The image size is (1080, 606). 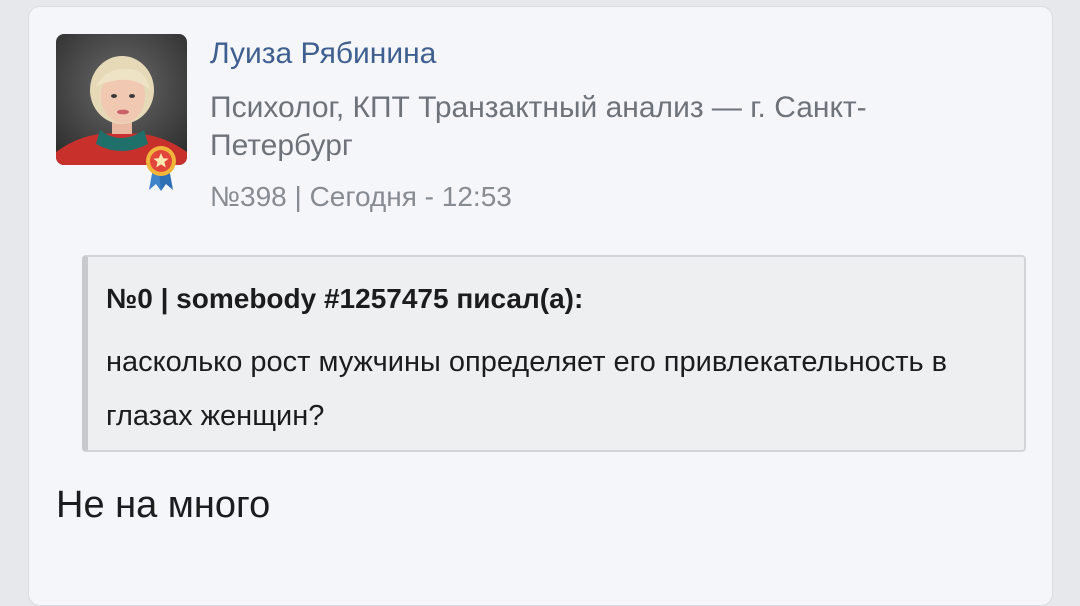 I want to click on reply-text: Не на много, so click(x=163, y=505).